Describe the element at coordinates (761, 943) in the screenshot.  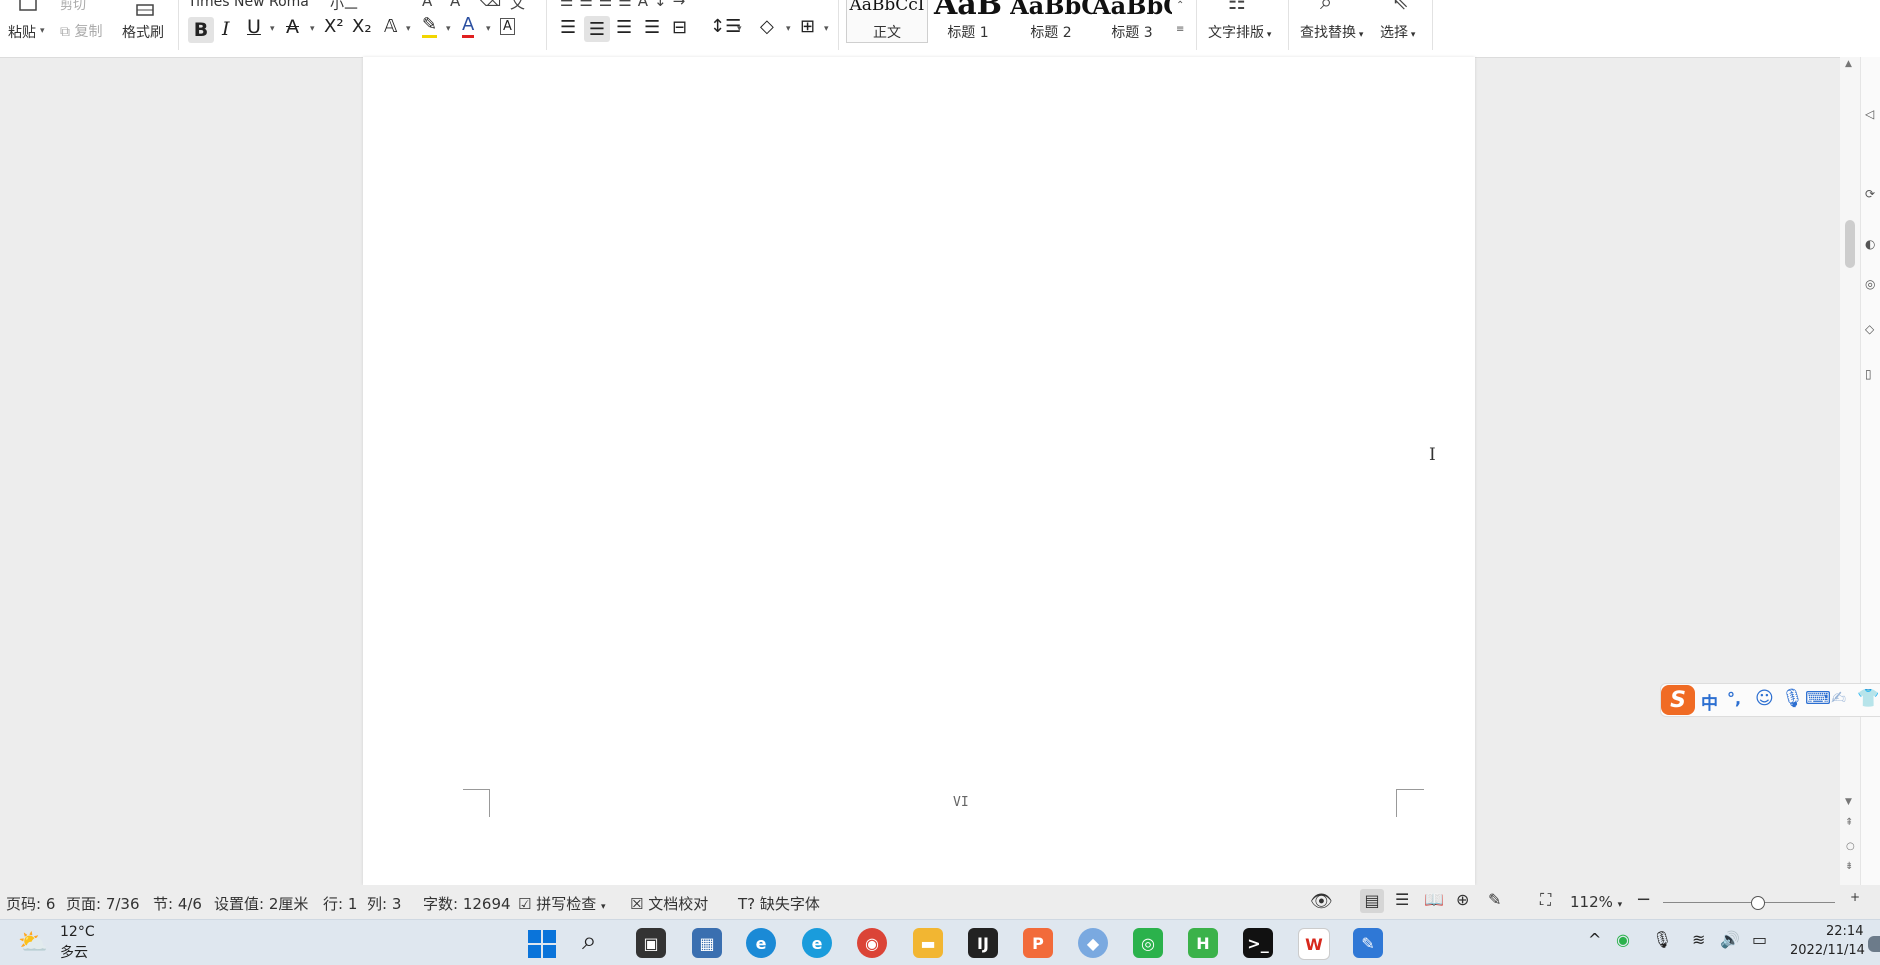
I see `edge-browser-icon: e` at that location.